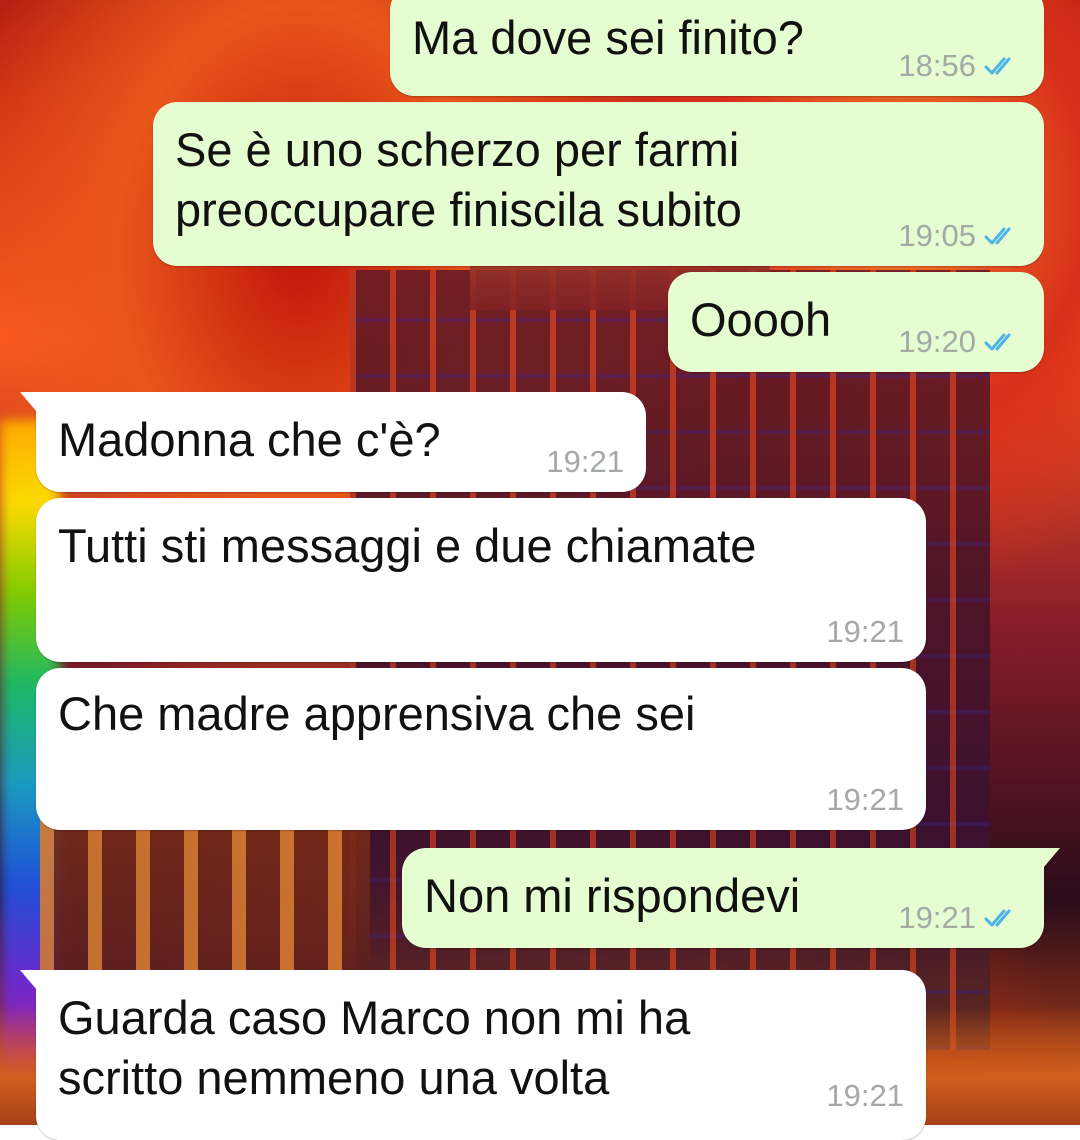 The width and height of the screenshot is (1080, 1140). What do you see at coordinates (612, 895) in the screenshot?
I see `message-text: Non mi rispondevi` at bounding box center [612, 895].